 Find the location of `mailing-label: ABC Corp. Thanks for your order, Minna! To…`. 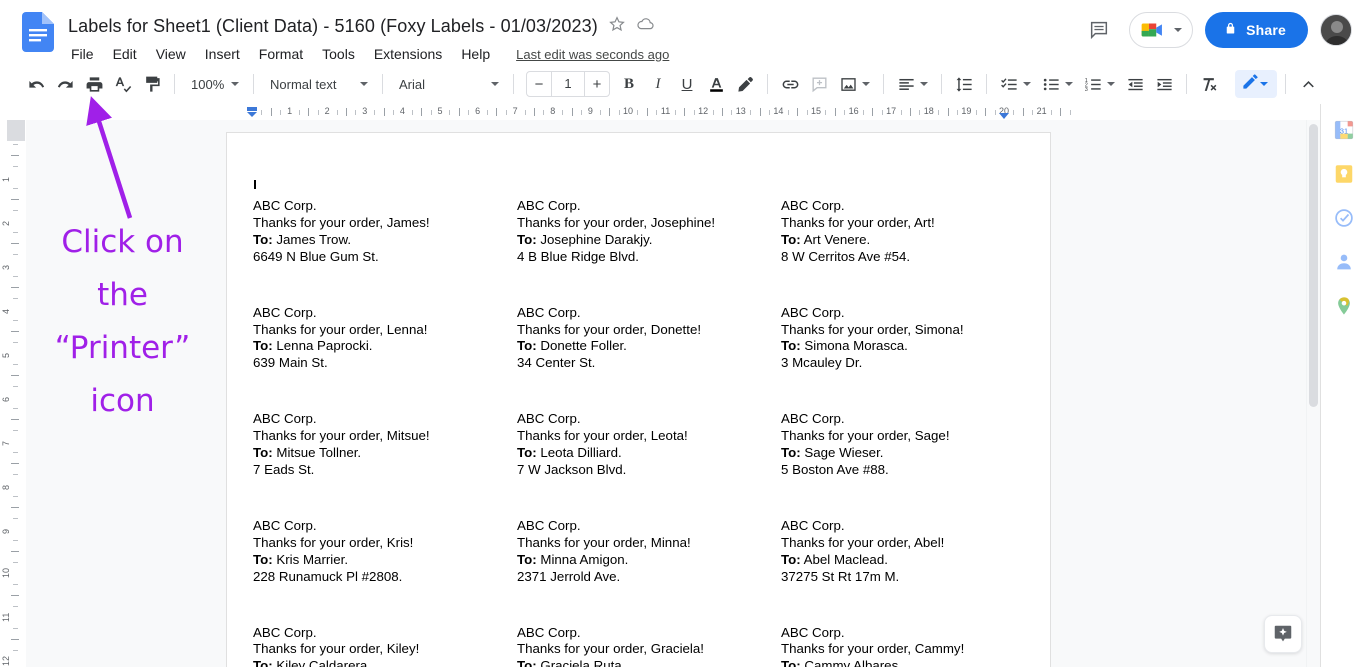

mailing-label: ABC Corp. Thanks for your order, Minna! To… is located at coordinates (649, 552).